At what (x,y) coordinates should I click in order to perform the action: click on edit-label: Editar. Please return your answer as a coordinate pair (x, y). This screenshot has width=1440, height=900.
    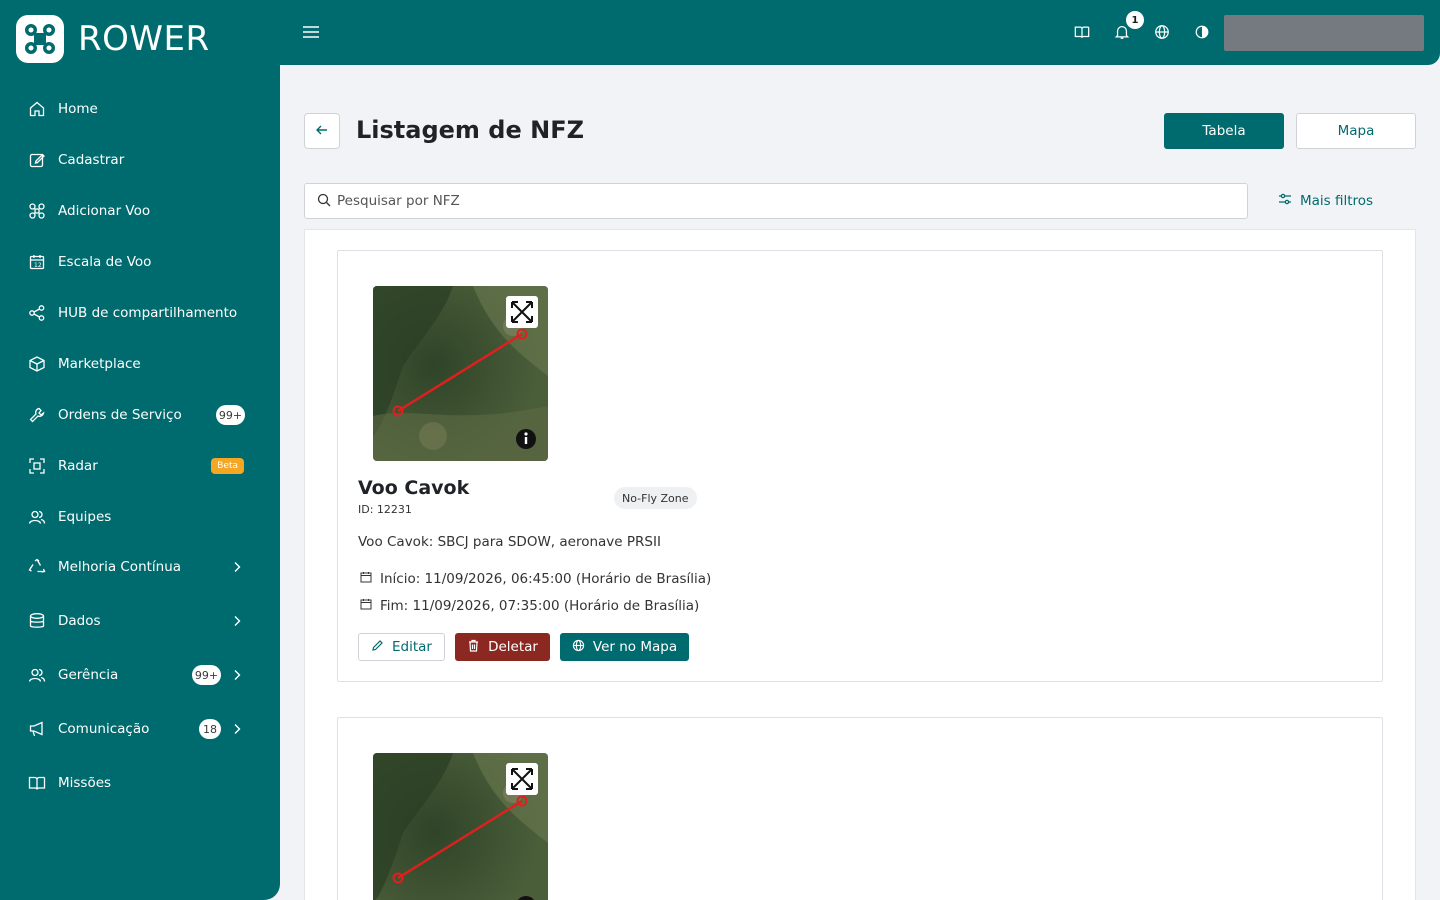
    Looking at the image, I should click on (412, 647).